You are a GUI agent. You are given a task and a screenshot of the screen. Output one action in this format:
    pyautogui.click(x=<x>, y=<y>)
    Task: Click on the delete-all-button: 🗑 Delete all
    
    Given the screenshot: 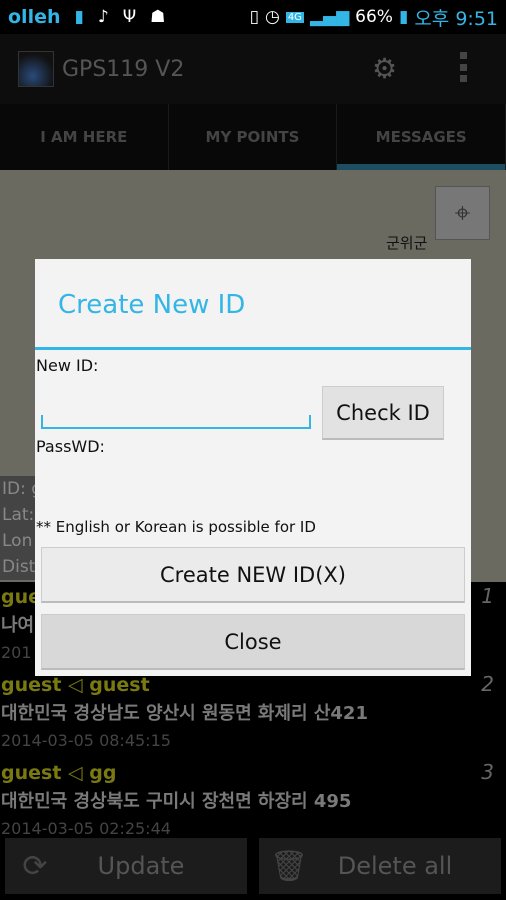 What is the action you would take?
    pyautogui.click(x=380, y=866)
    